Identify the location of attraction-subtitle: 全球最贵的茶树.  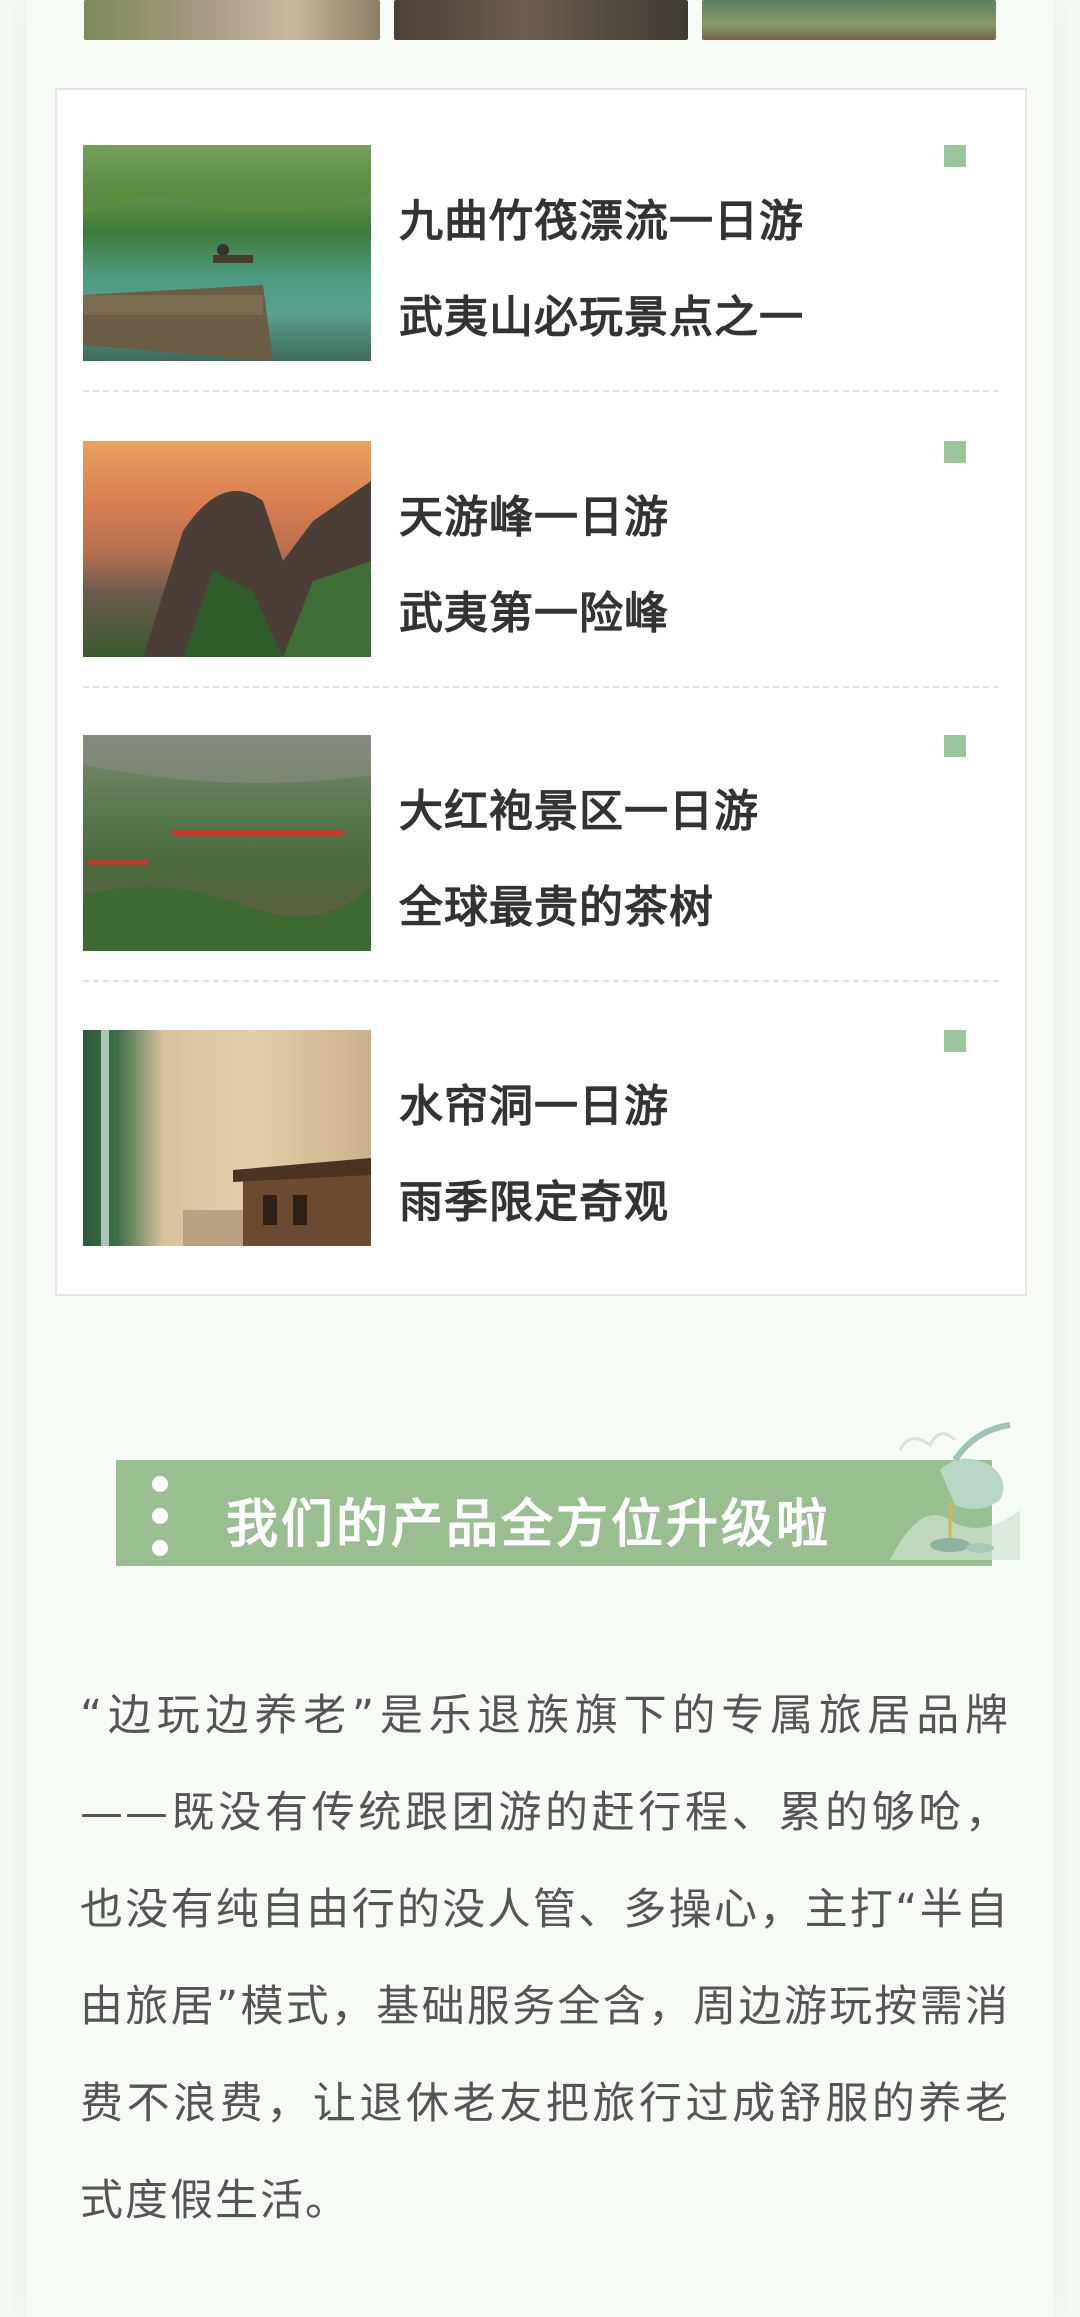
(556, 907).